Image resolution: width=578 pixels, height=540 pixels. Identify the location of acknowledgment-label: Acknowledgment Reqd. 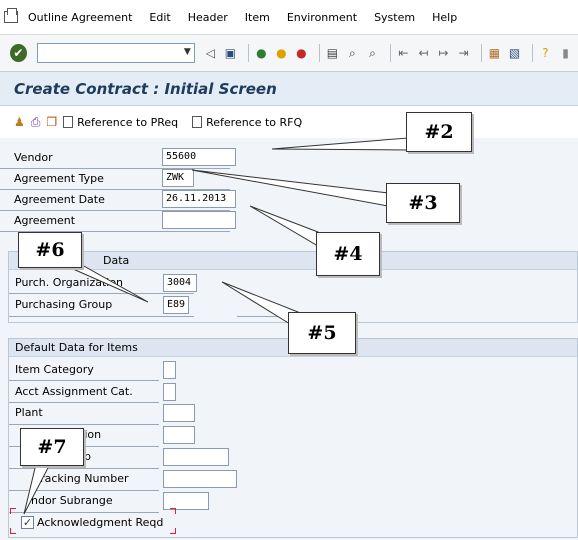
(100, 522).